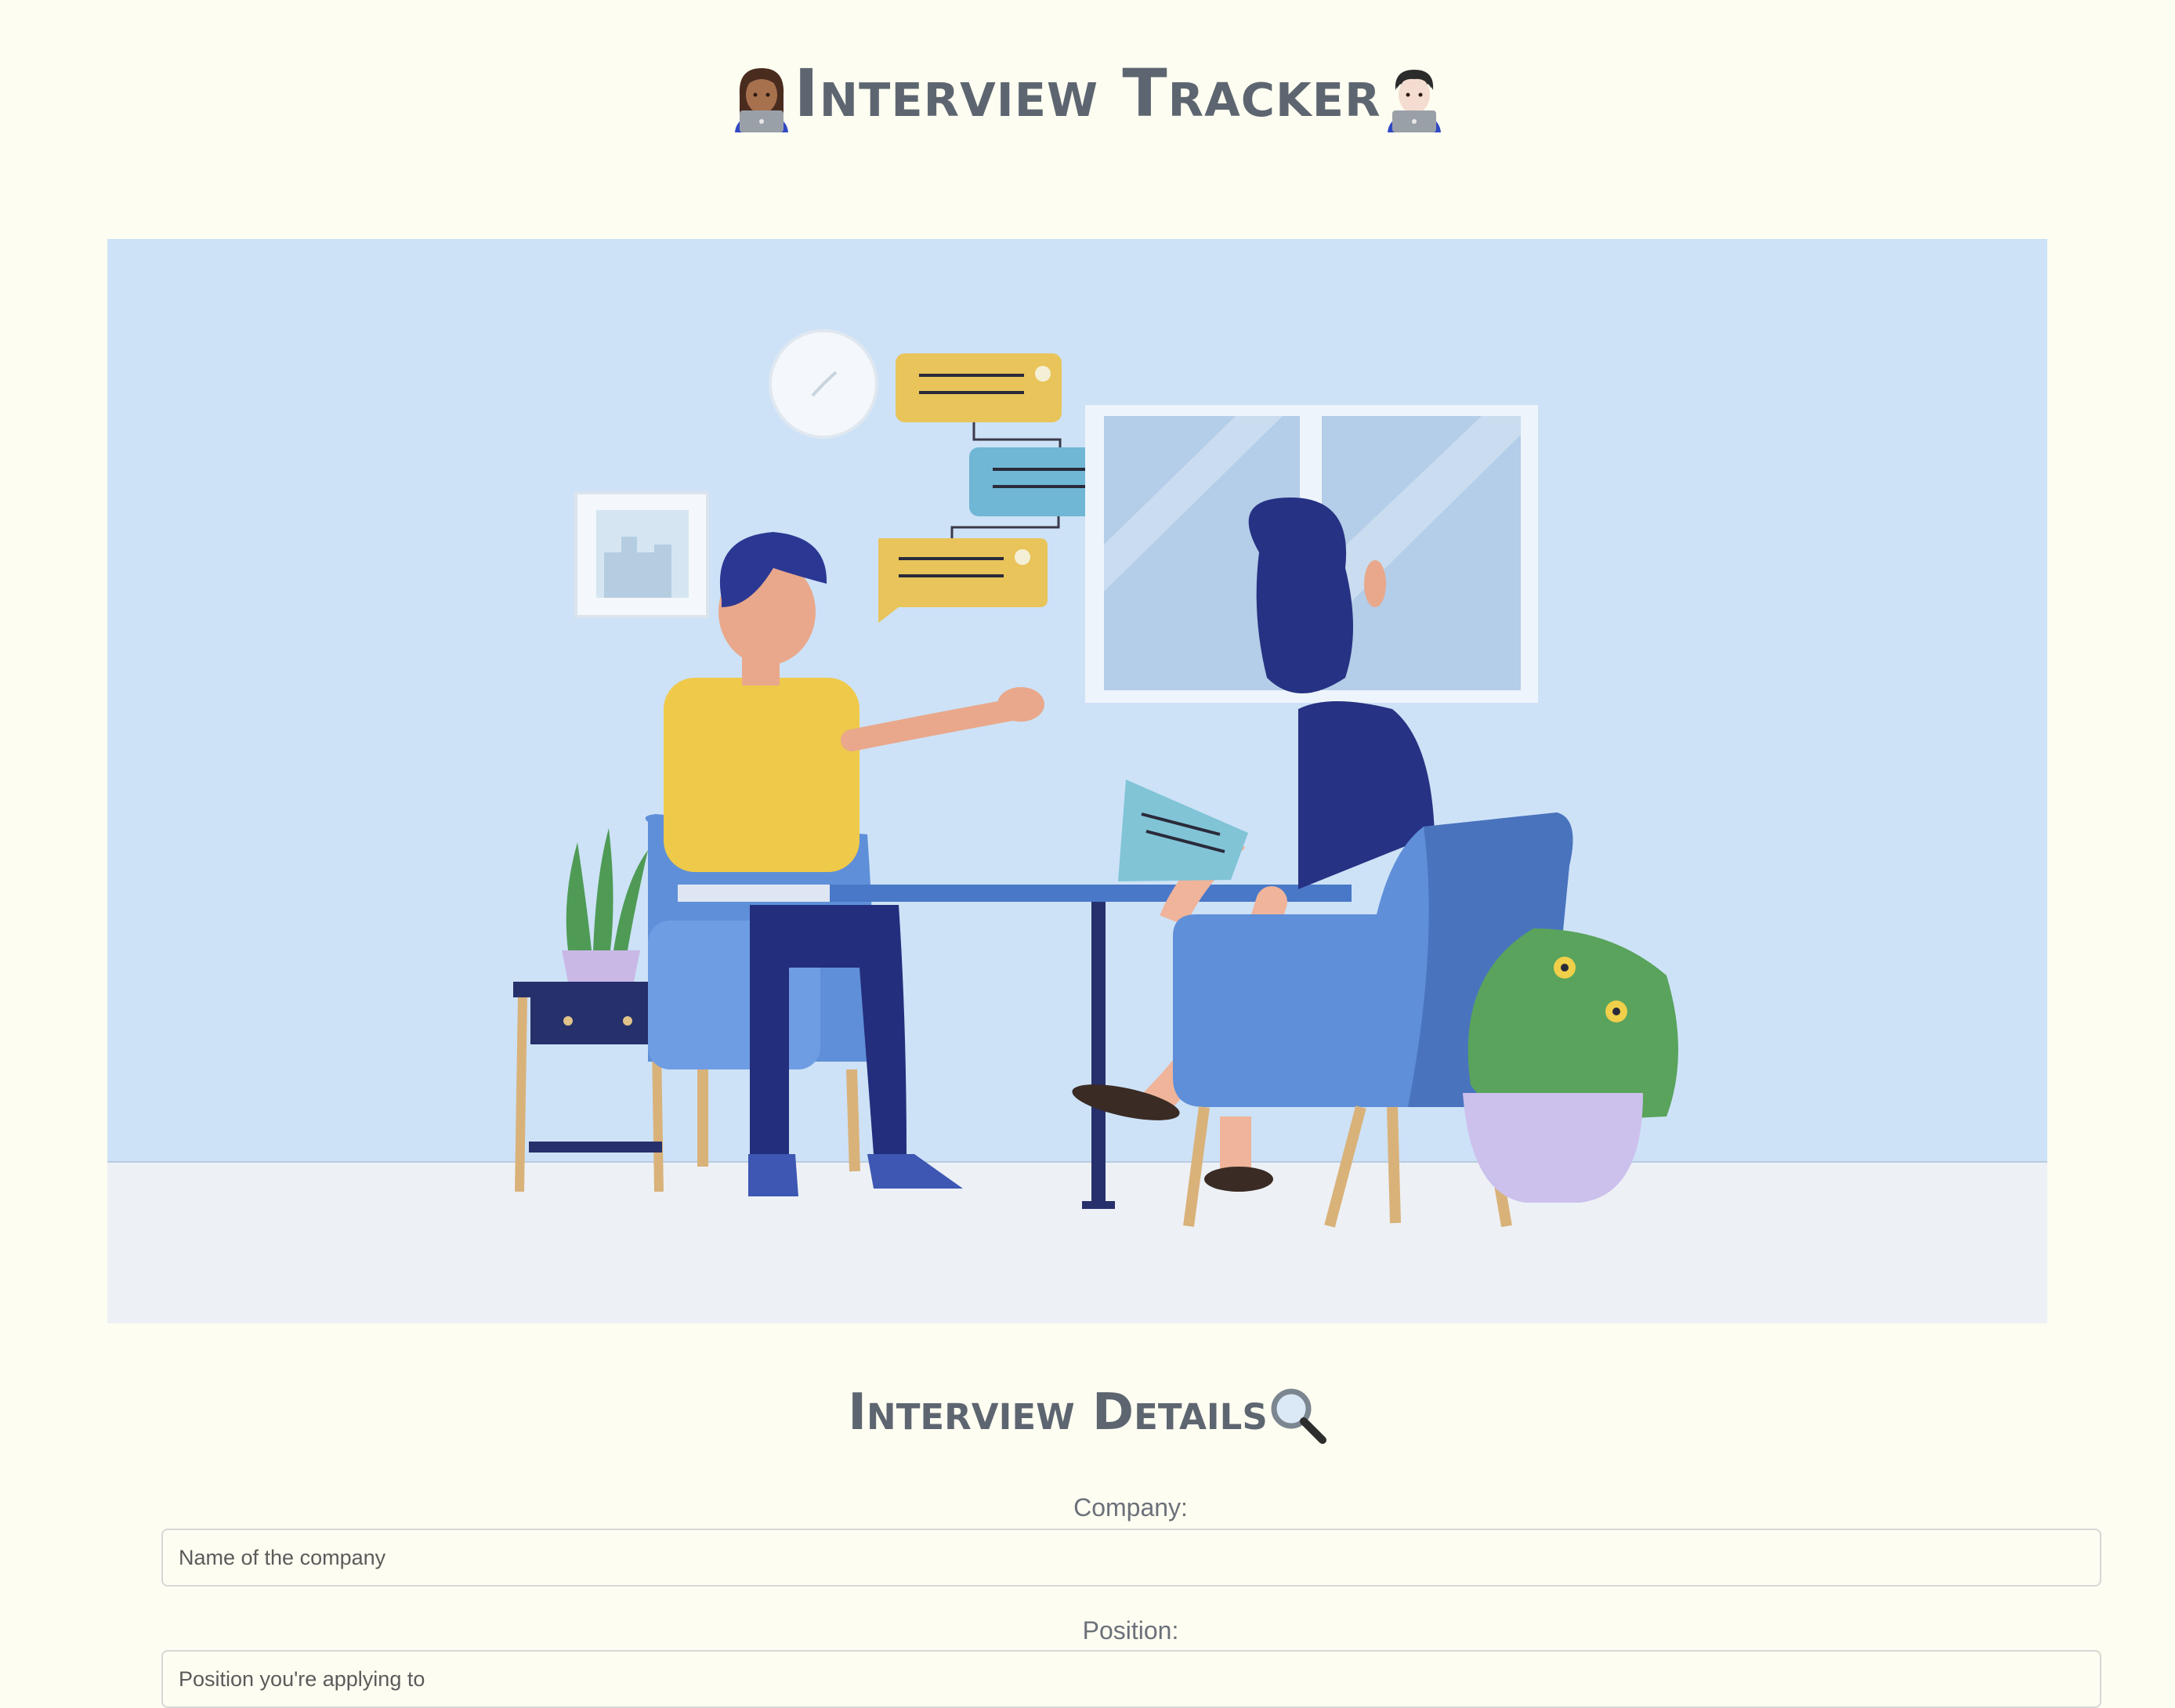  Describe the element at coordinates (824, 384) in the screenshot. I see `clock-icon` at that location.